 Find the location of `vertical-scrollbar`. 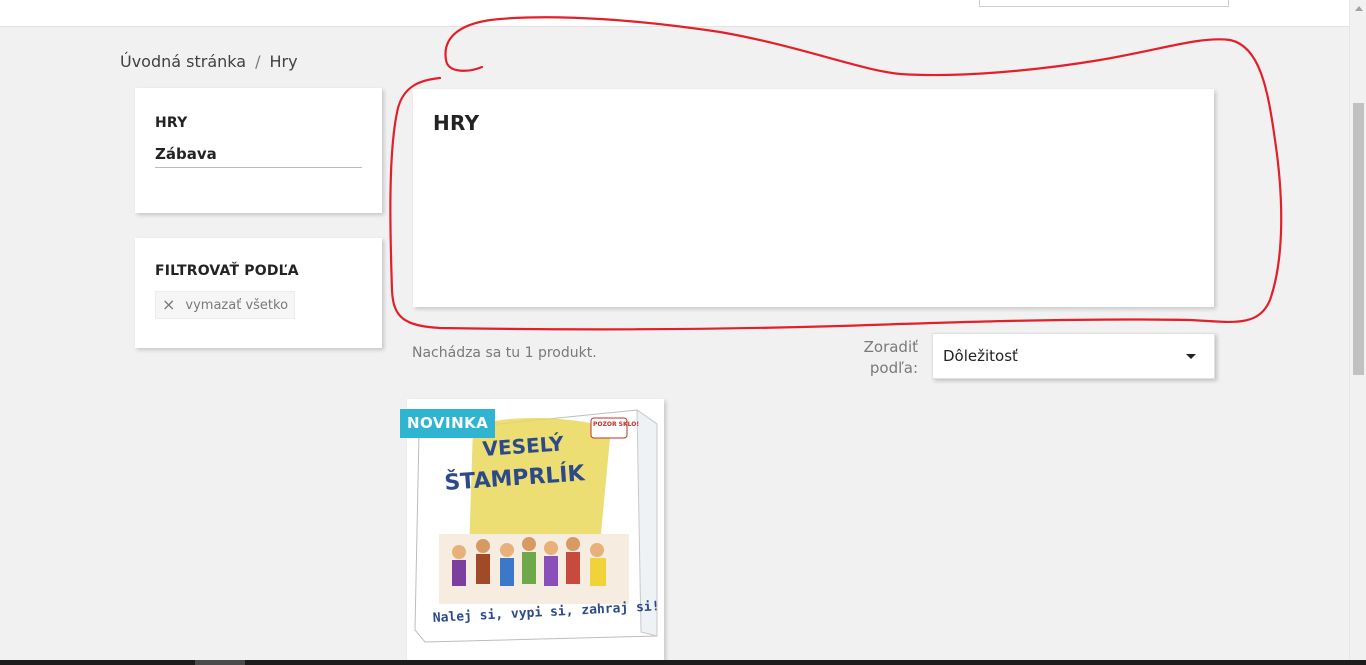

vertical-scrollbar is located at coordinates (1357, 332).